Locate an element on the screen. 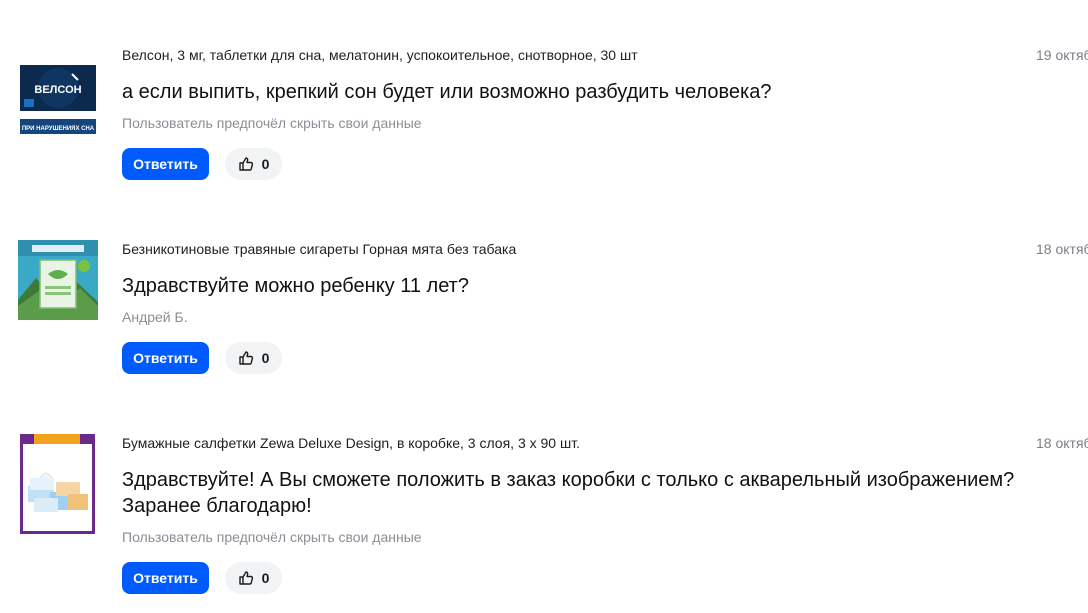 This screenshot has height=613, width=1088. product-thumbnail-herbal-cigarettes is located at coordinates (58, 280).